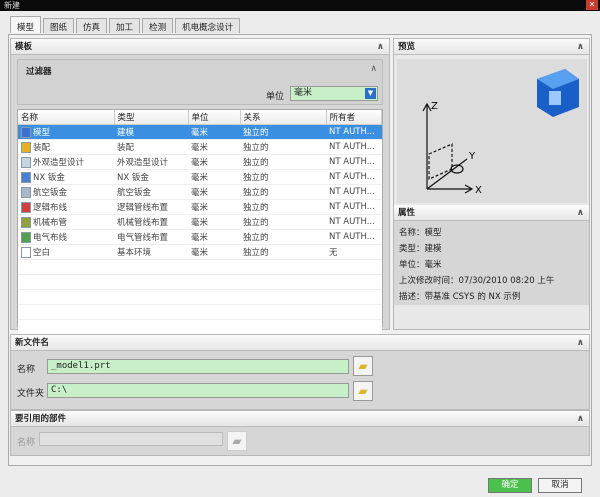 This screenshot has height=497, width=600. Describe the element at coordinates (151, 237) in the screenshot. I see `cell-type: 电气管线布置` at that location.